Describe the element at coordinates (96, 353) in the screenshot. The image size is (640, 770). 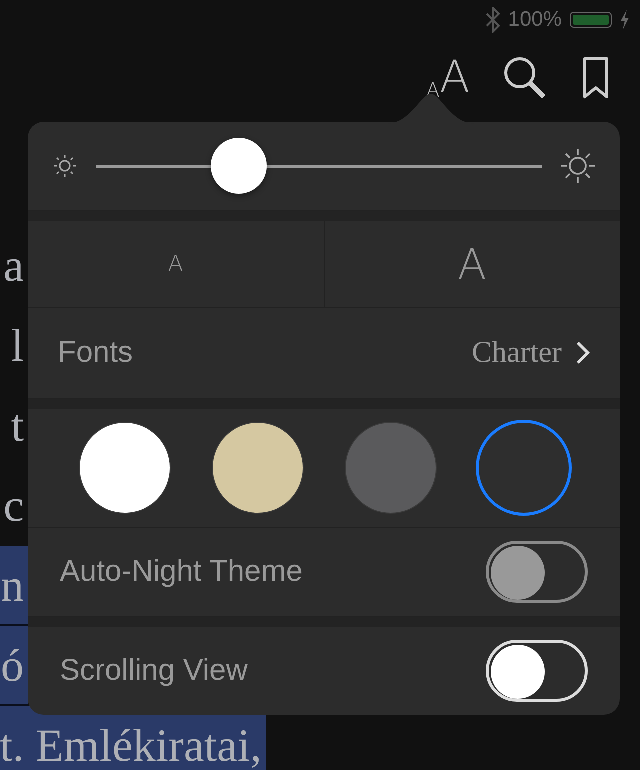
I see `fonts-label: Fonts` at that location.